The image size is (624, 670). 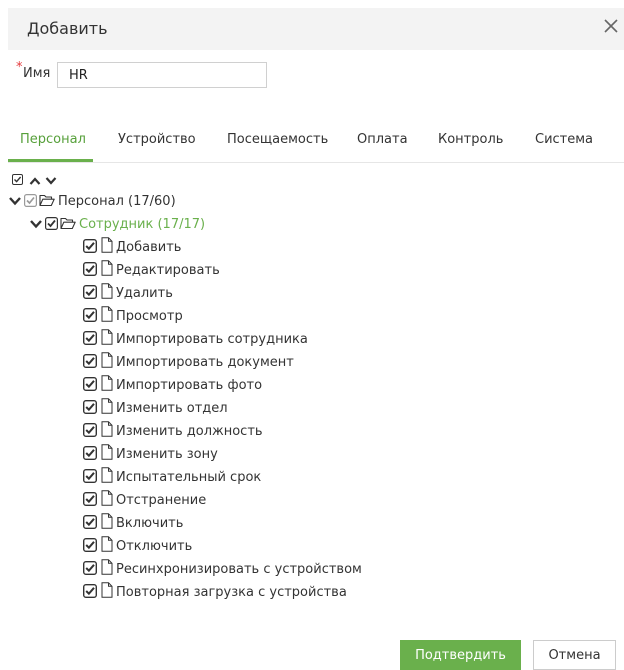 What do you see at coordinates (277, 139) in the screenshot?
I see `tab-attendance: Посещаемость` at bounding box center [277, 139].